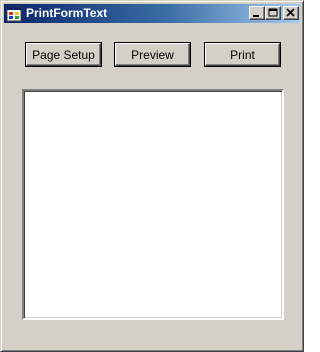 This screenshot has width=320, height=352. Describe the element at coordinates (257, 13) in the screenshot. I see `minimize-button` at that location.